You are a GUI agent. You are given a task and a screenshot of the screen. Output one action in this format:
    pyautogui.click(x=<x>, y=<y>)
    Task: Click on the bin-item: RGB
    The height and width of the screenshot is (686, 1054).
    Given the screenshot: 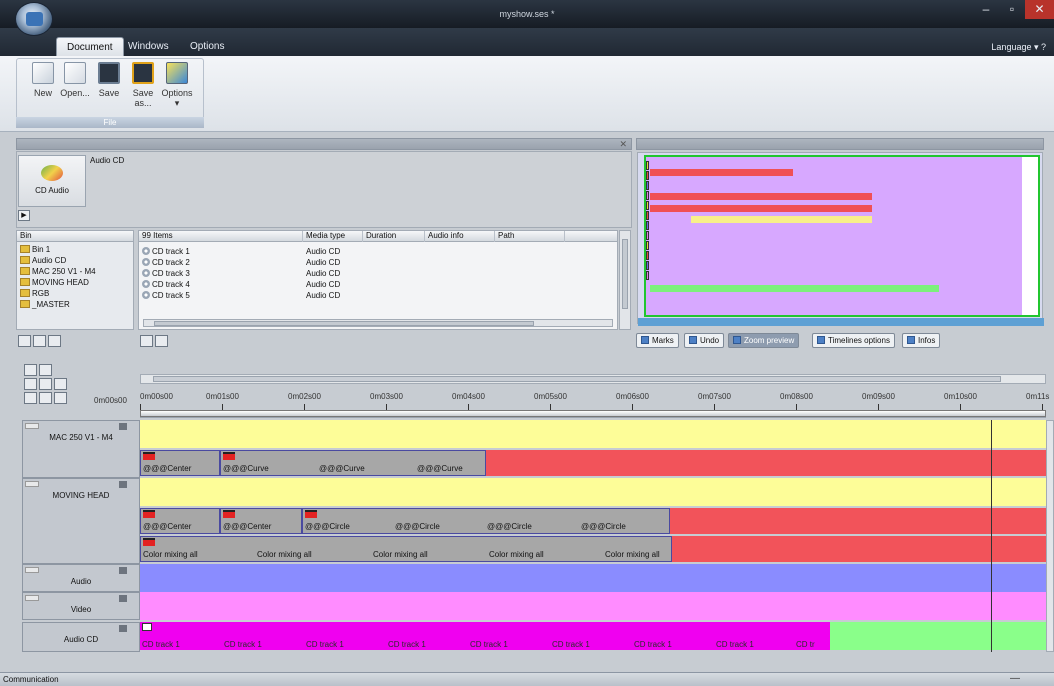 What is the action you would take?
    pyautogui.click(x=34, y=293)
    